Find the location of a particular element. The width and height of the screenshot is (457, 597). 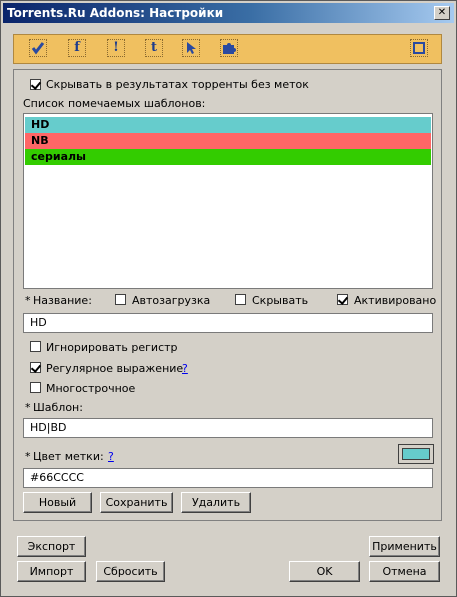

regex-help-link: ? is located at coordinates (185, 368).